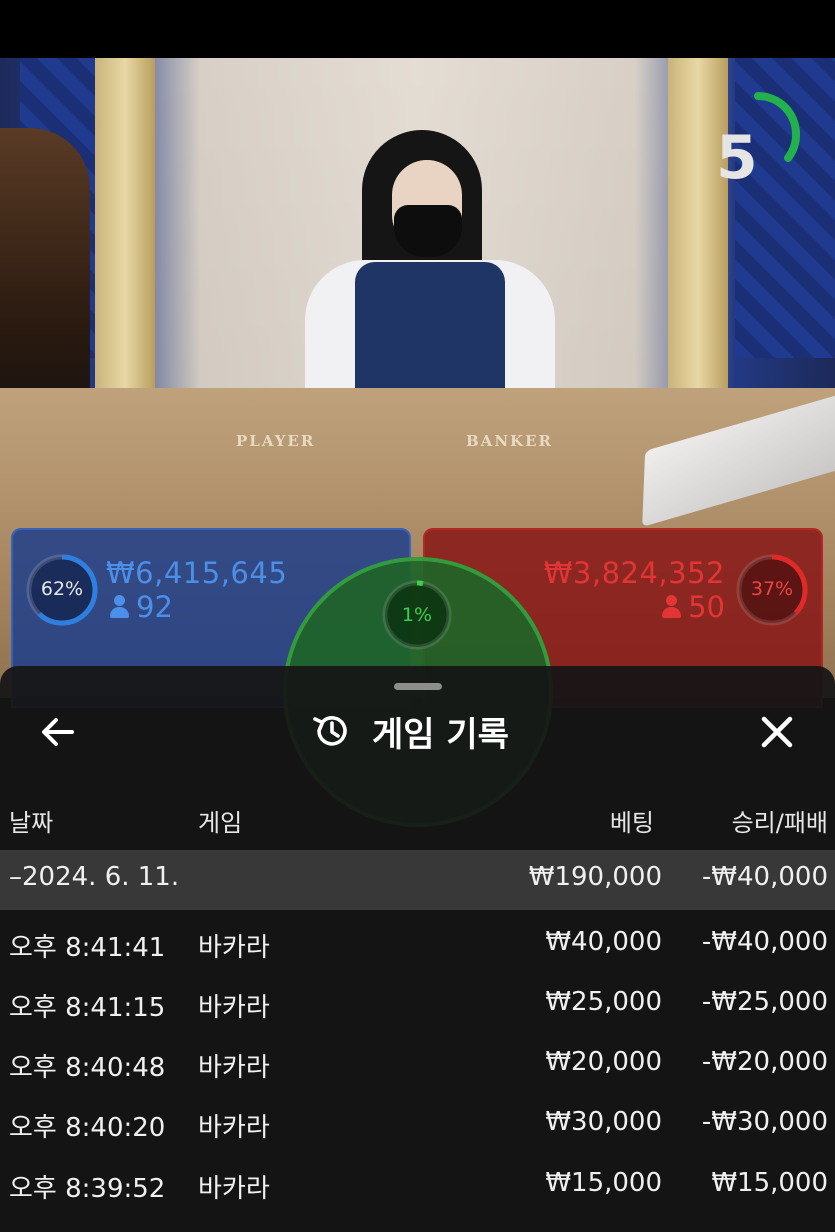  I want to click on row-time: 오후 8:41:15, so click(87, 1008).